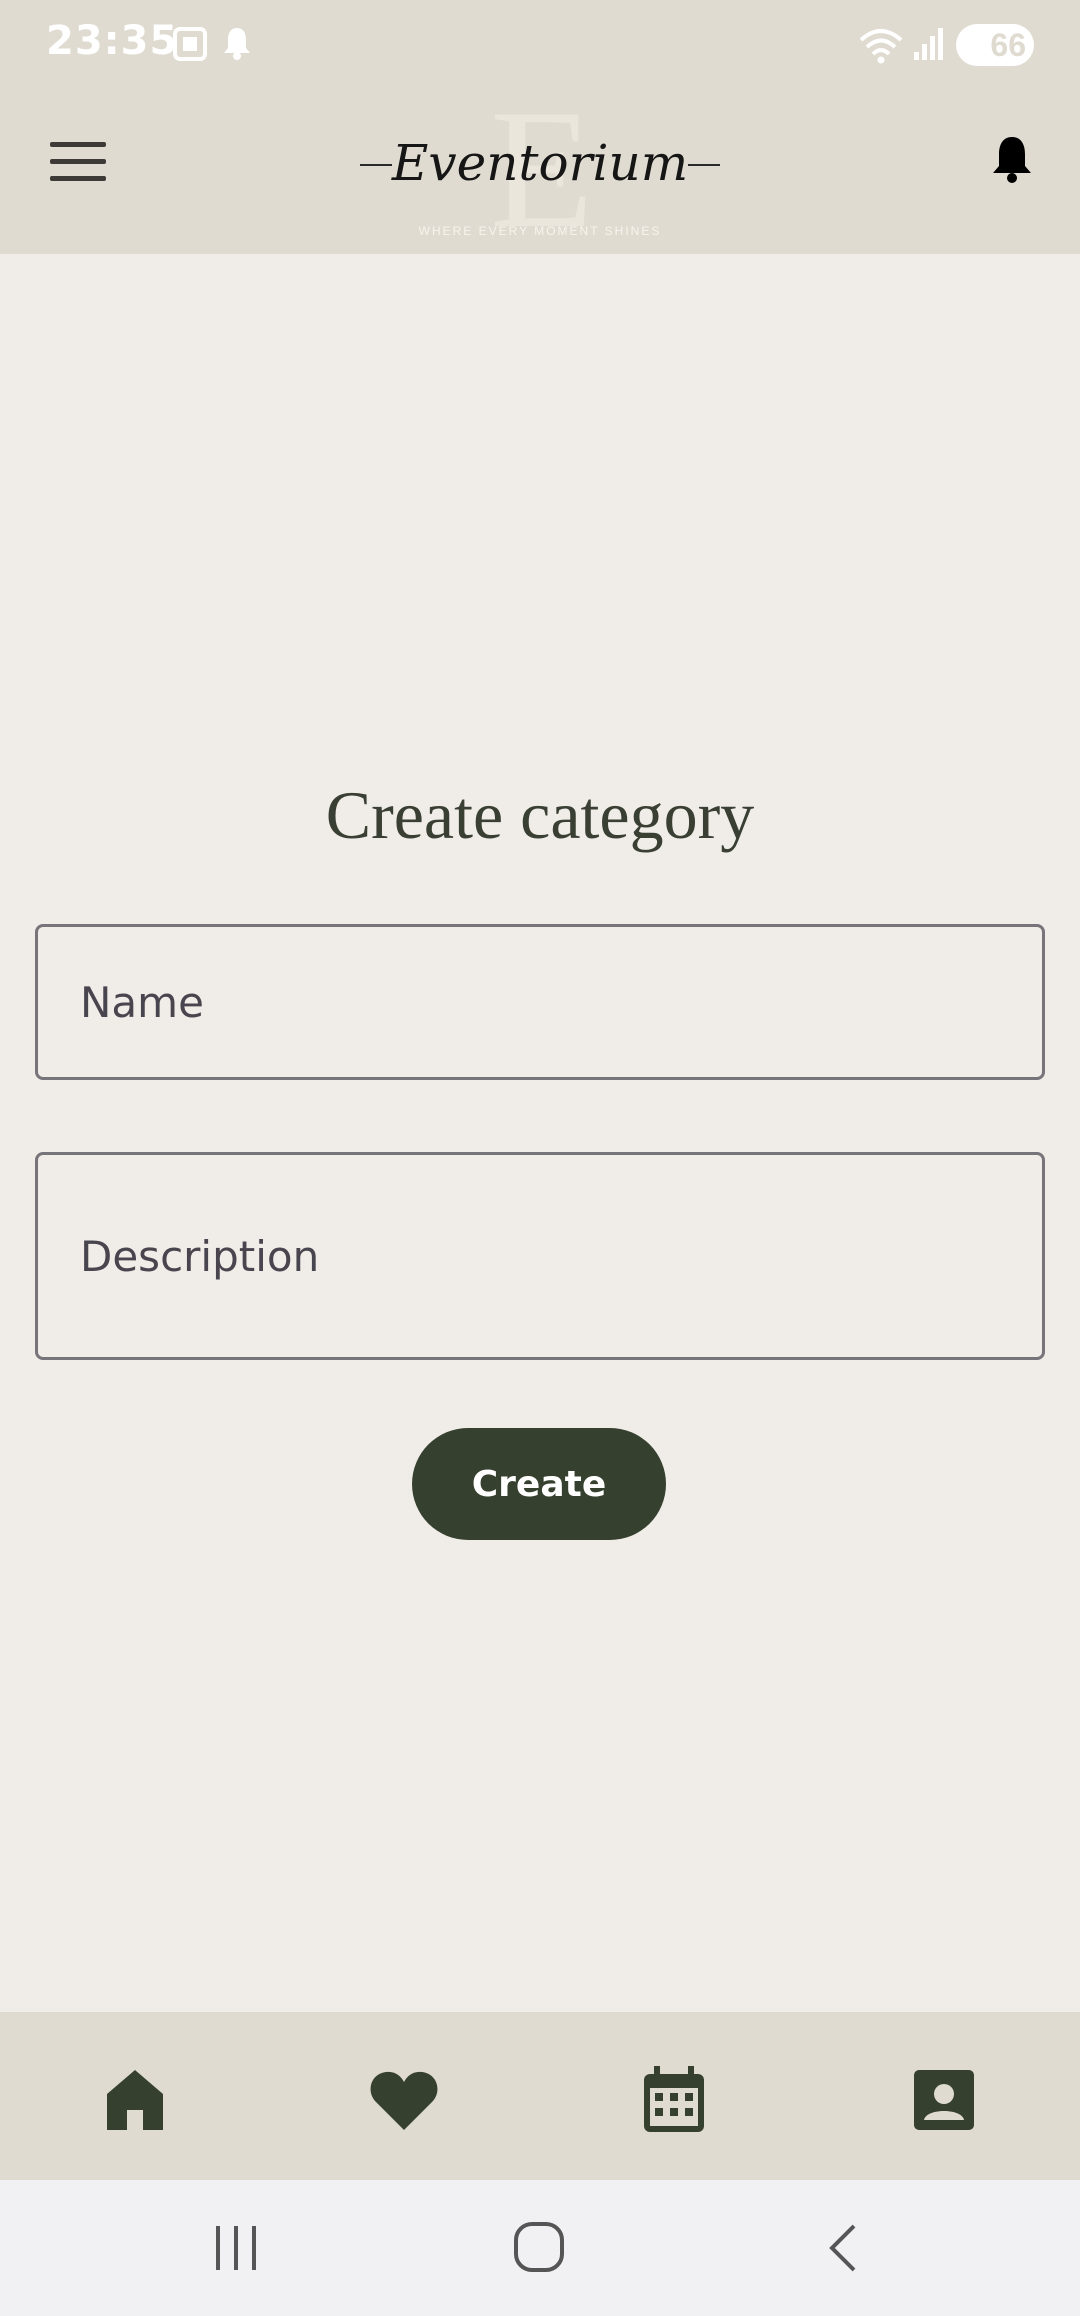  What do you see at coordinates (190, 46) in the screenshot?
I see `screenshot-icon` at bounding box center [190, 46].